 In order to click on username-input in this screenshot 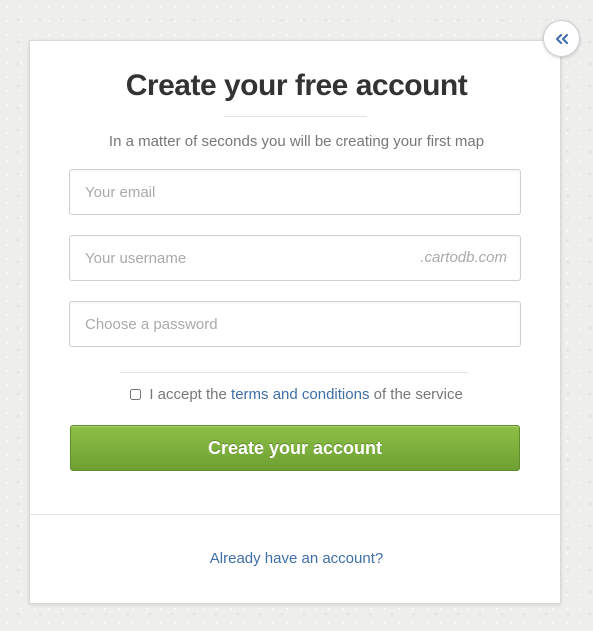, I will do `click(250, 258)`.